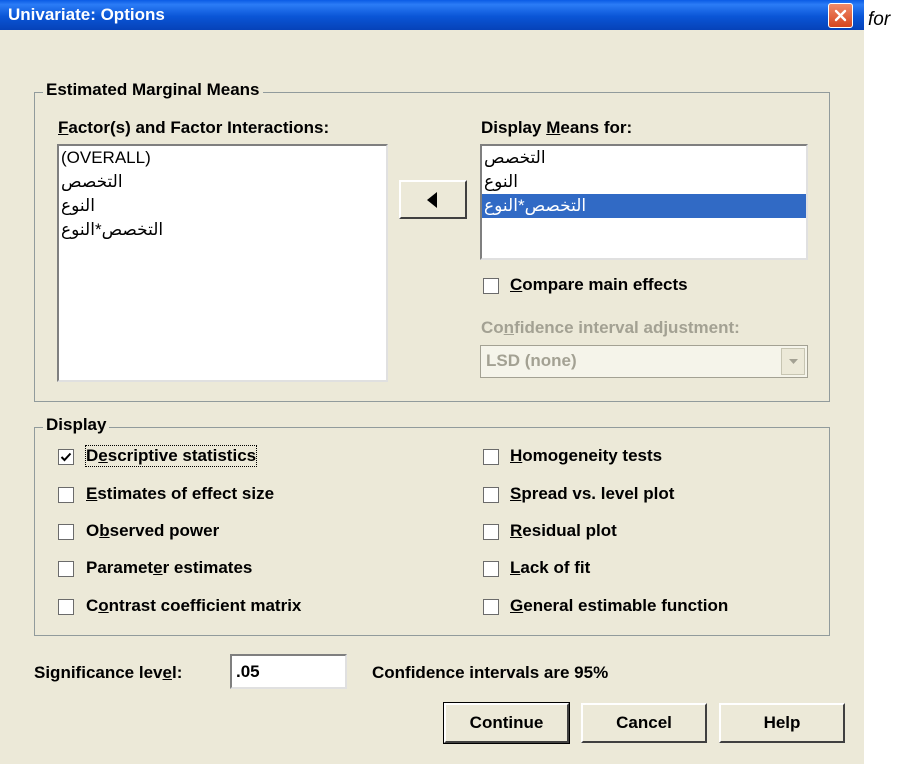  I want to click on display-right-label-4: General estimable function, so click(619, 606).